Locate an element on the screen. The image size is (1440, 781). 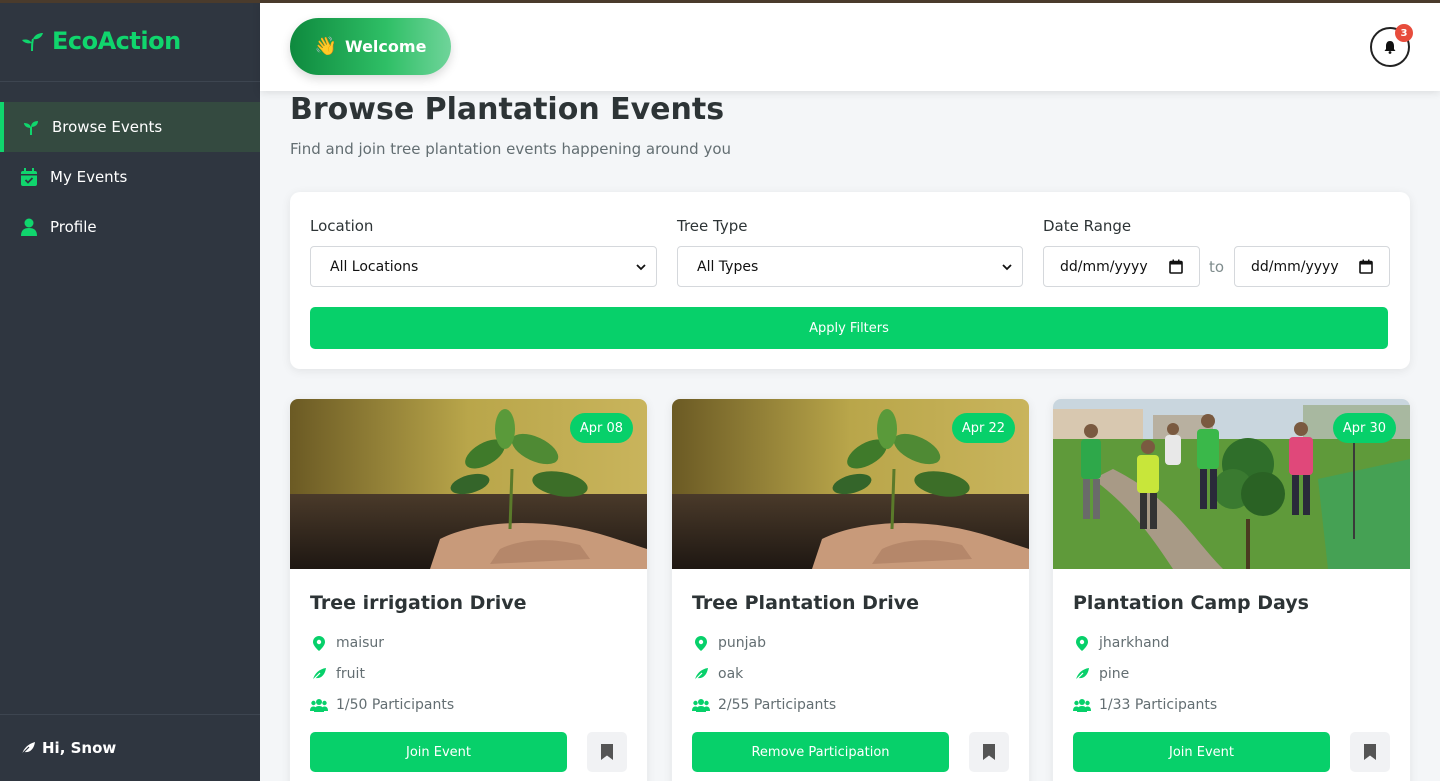
calendar-check-icon is located at coordinates (29, 177).